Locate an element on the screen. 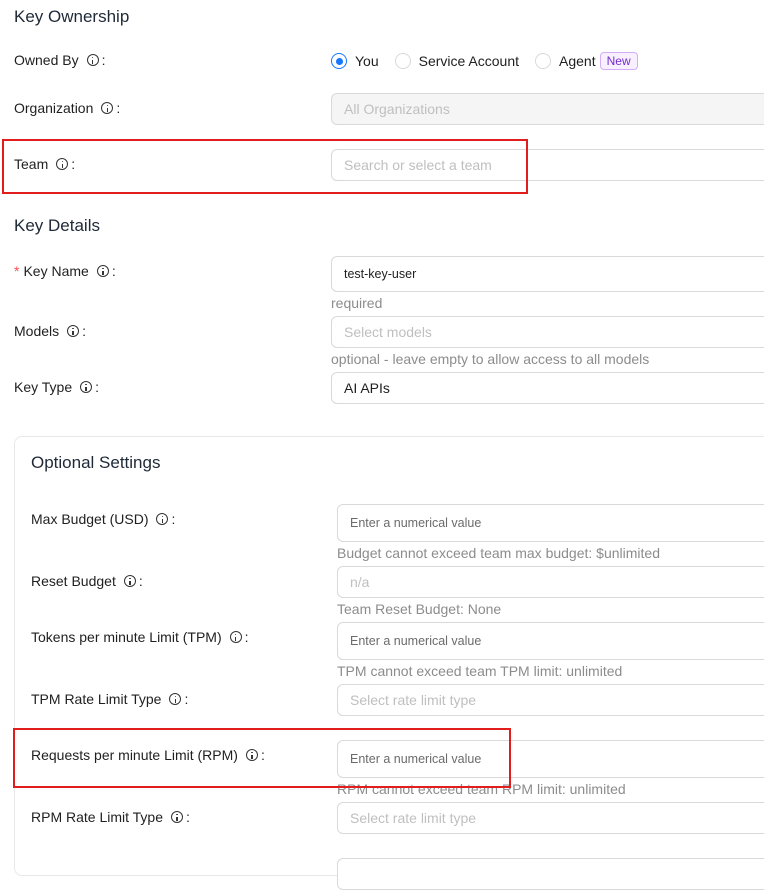 The width and height of the screenshot is (764, 890). tpm-label: Tokens per minute Limit (TPM) : is located at coordinates (140, 637).